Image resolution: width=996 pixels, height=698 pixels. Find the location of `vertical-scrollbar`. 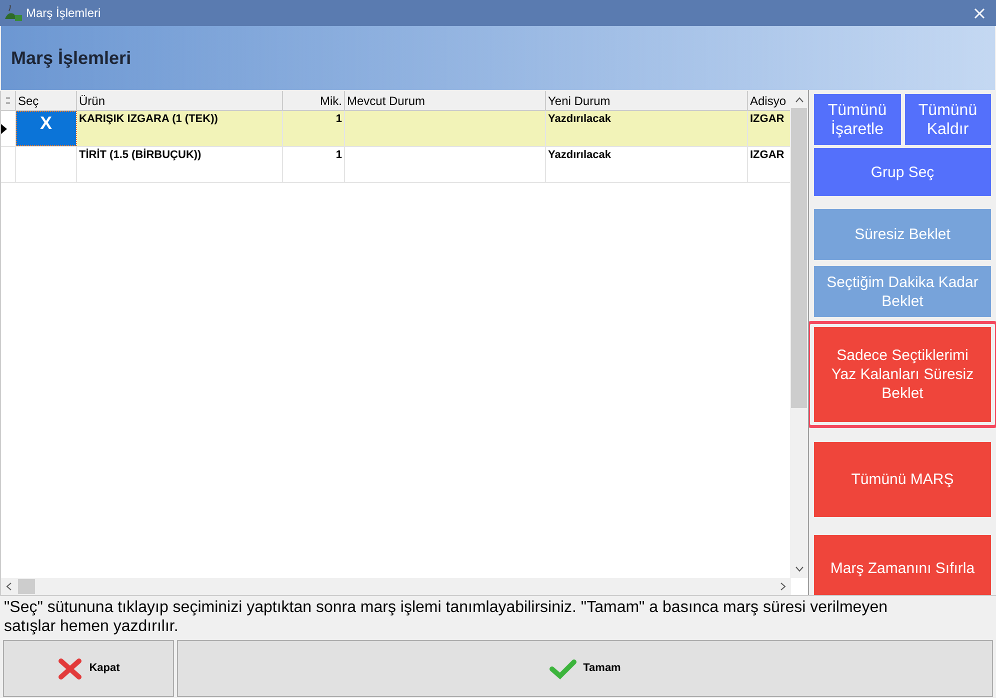

vertical-scrollbar is located at coordinates (799, 334).